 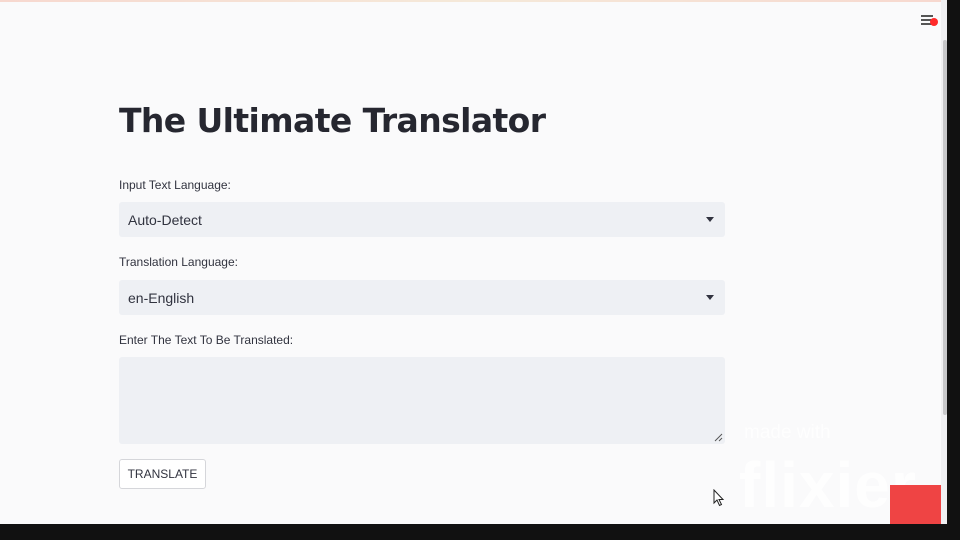 I want to click on translate-button: TRANSLATE, so click(x=162, y=474).